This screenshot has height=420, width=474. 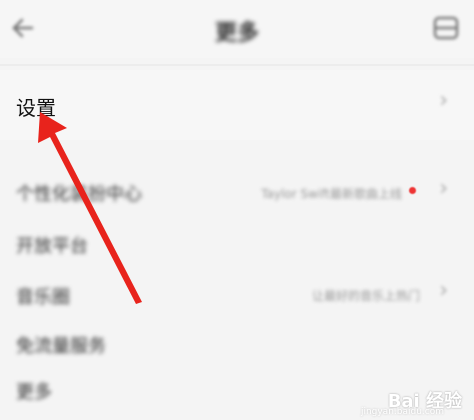 What do you see at coordinates (237, 65) in the screenshot?
I see `divider` at bounding box center [237, 65].